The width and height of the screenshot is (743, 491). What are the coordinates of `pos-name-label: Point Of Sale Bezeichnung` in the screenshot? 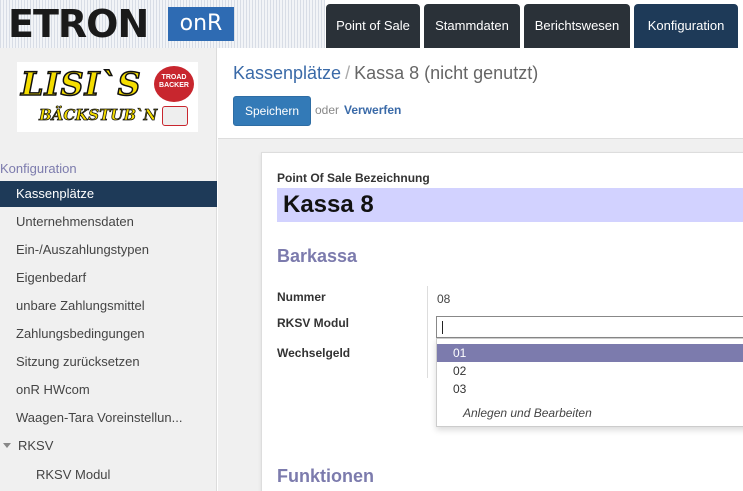 It's located at (353, 178).